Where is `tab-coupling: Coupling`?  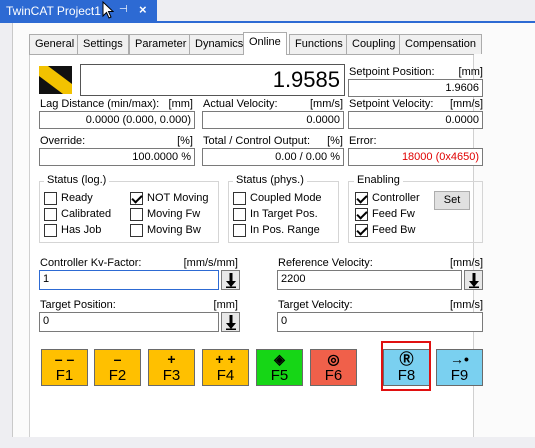 tab-coupling: Coupling is located at coordinates (374, 44).